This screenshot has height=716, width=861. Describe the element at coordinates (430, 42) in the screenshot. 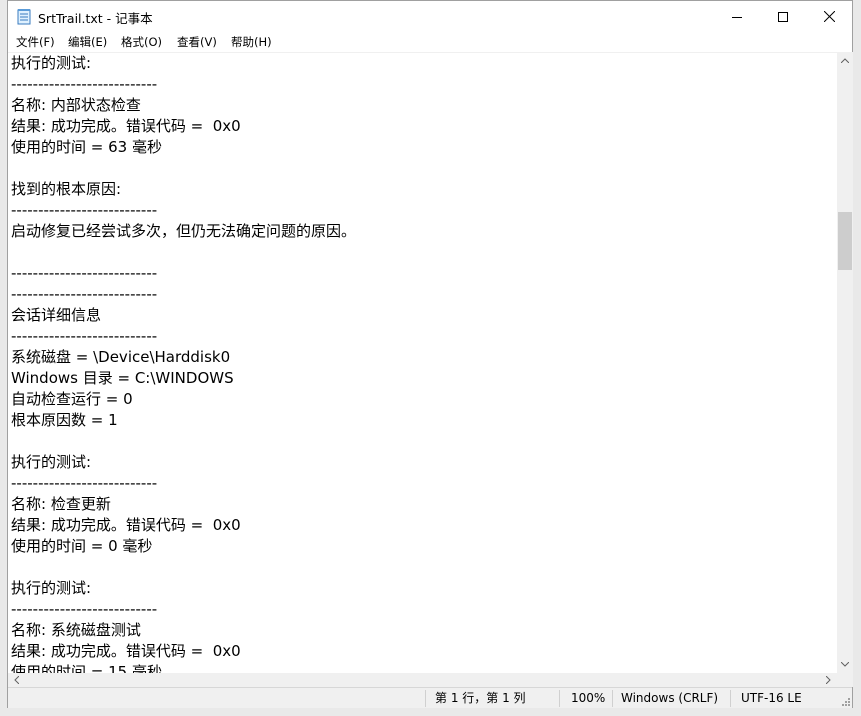

I see `menu-bar: 文件(F) 编辑(E) 格式(O) 查看(V) 帮助(H)` at that location.